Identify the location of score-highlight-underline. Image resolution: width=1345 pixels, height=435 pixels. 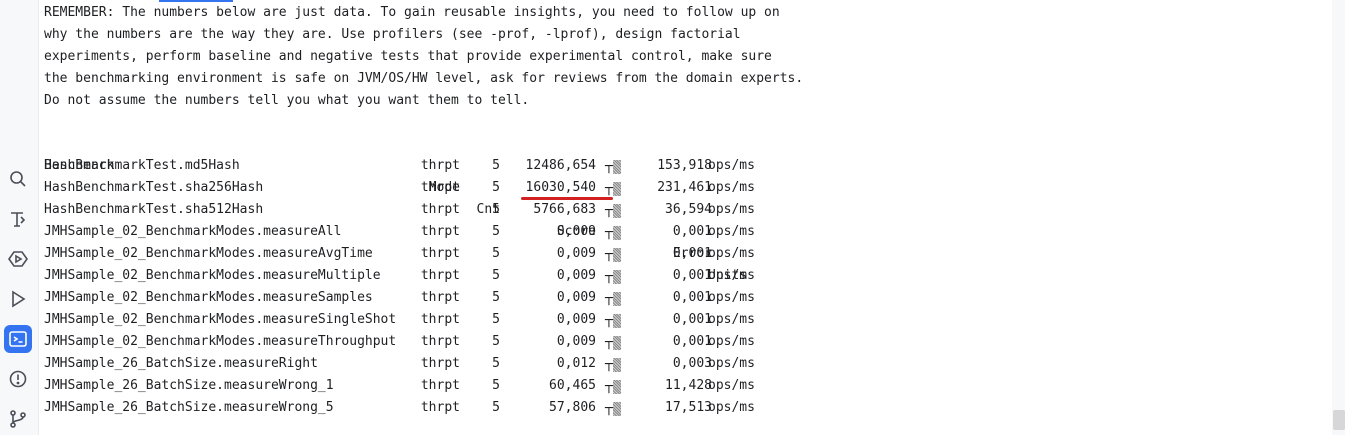
(567, 198).